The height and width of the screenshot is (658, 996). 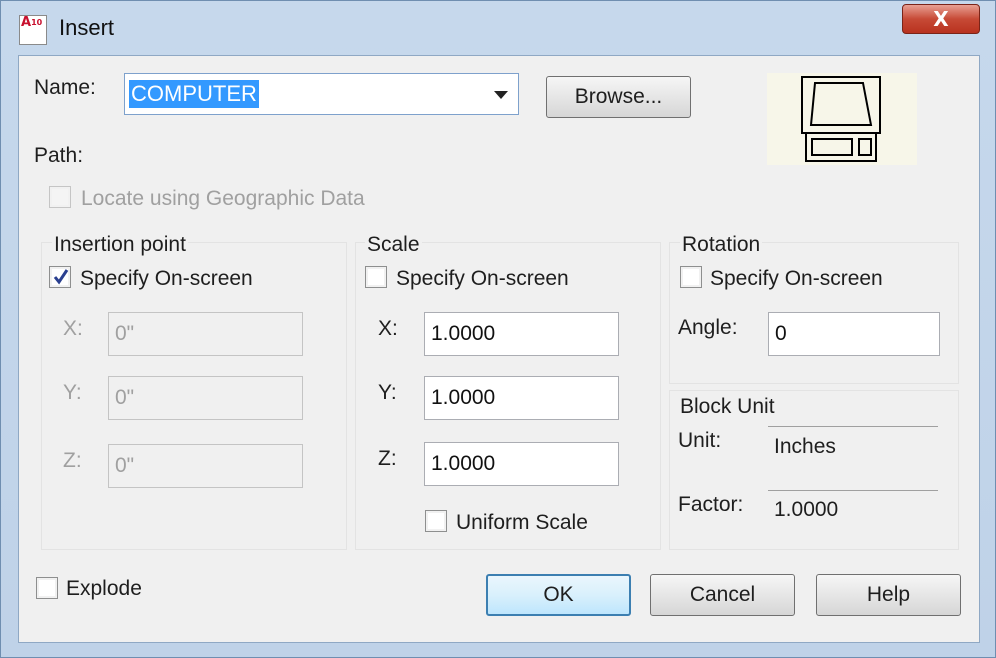 I want to click on insertion-x-label: X:, so click(x=73, y=328).